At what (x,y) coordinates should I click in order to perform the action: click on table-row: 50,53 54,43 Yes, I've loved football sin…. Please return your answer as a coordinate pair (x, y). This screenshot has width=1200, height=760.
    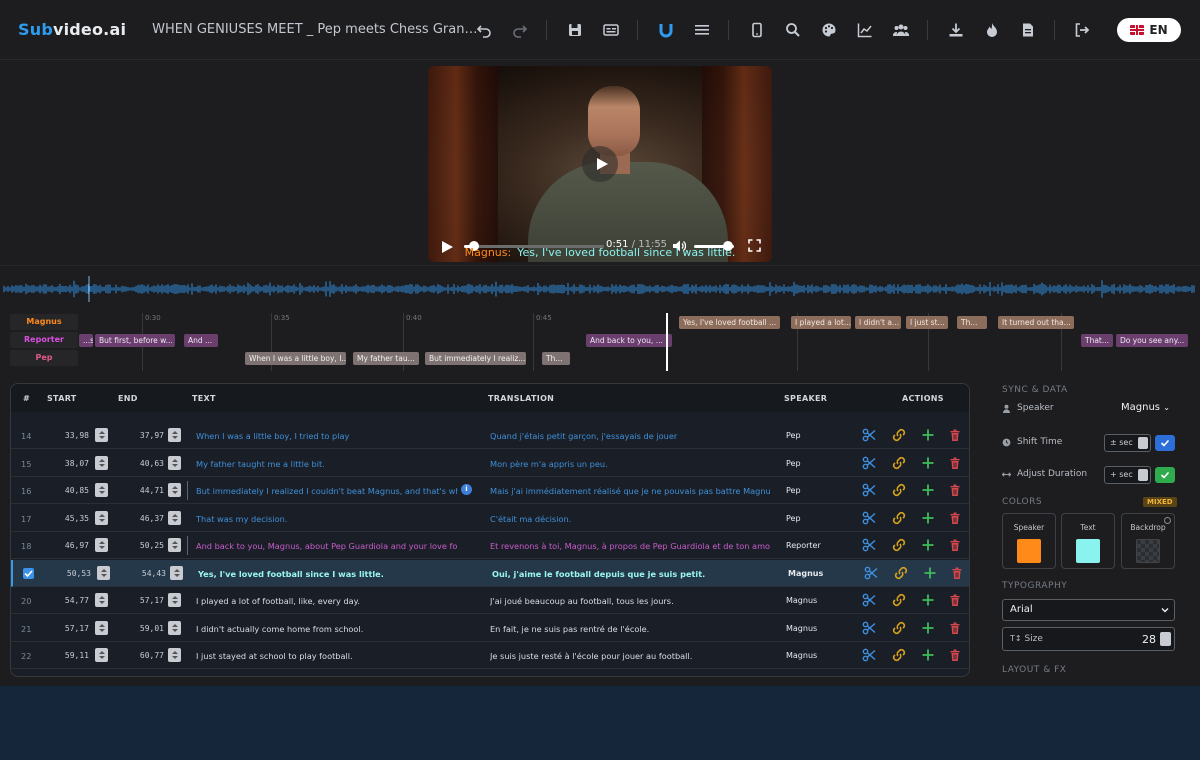
    Looking at the image, I should click on (490, 573).